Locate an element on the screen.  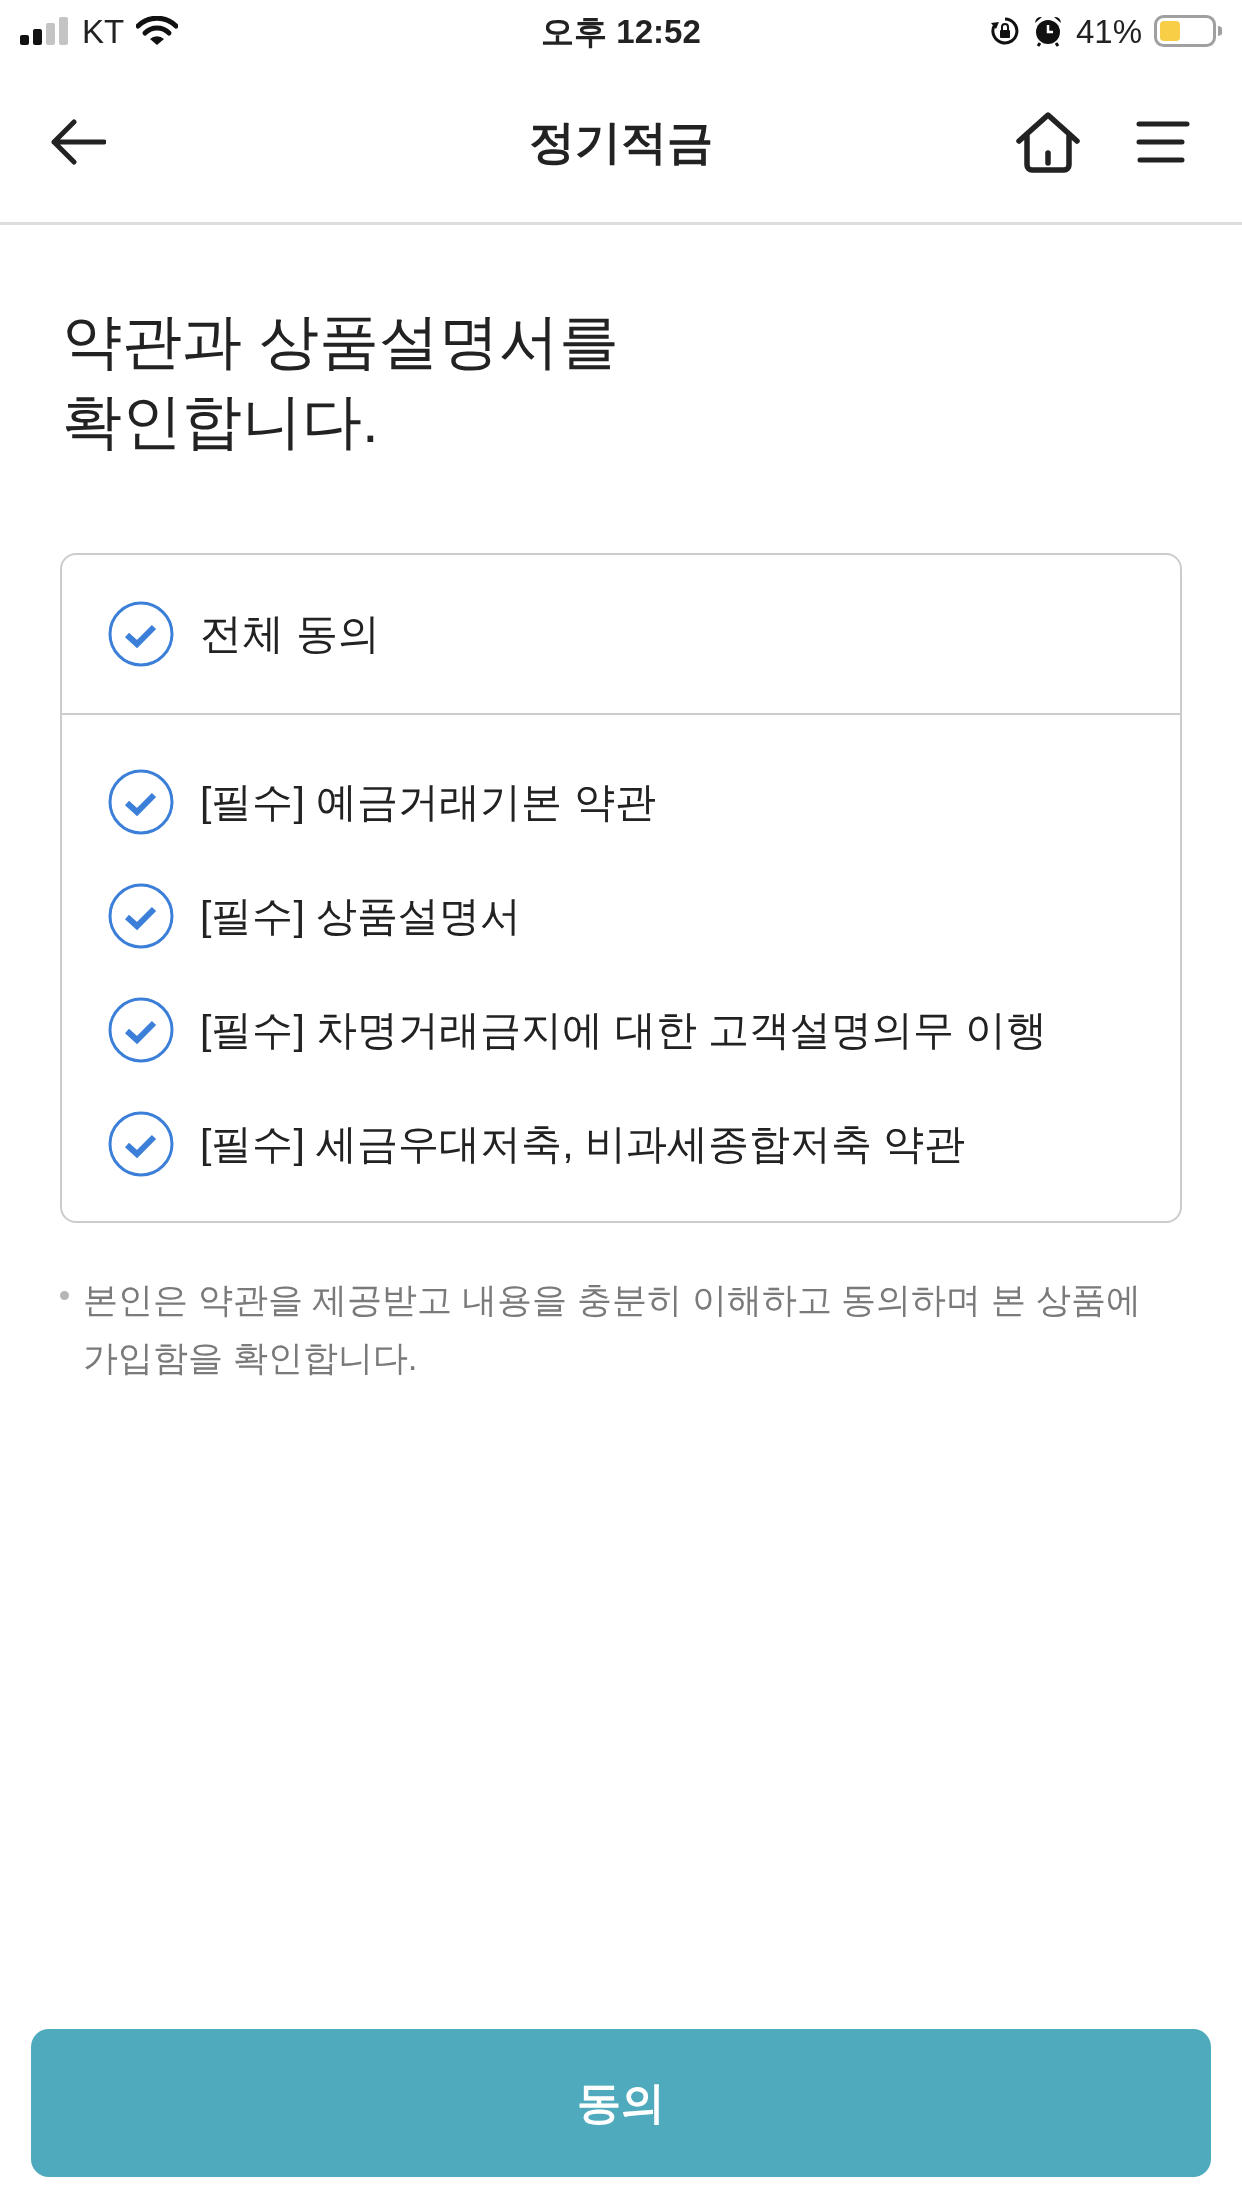
battery-icon is located at coordinates (1188, 31).